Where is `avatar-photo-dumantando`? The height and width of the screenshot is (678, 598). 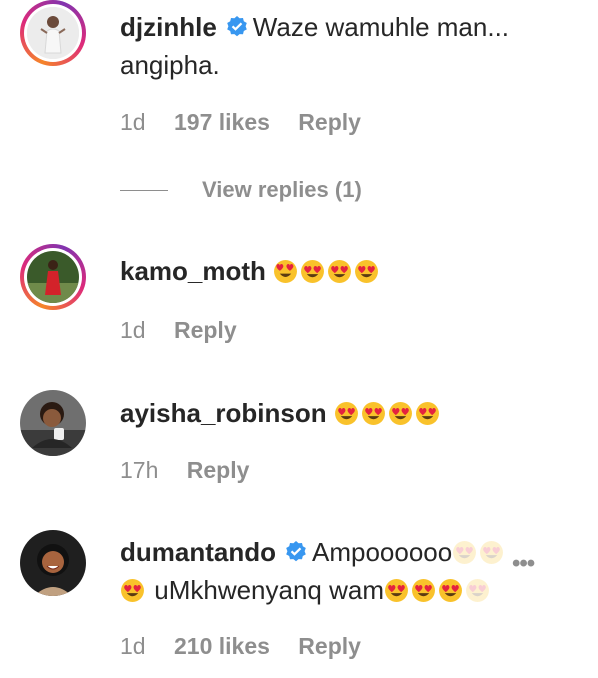 avatar-photo-dumantando is located at coordinates (53, 563).